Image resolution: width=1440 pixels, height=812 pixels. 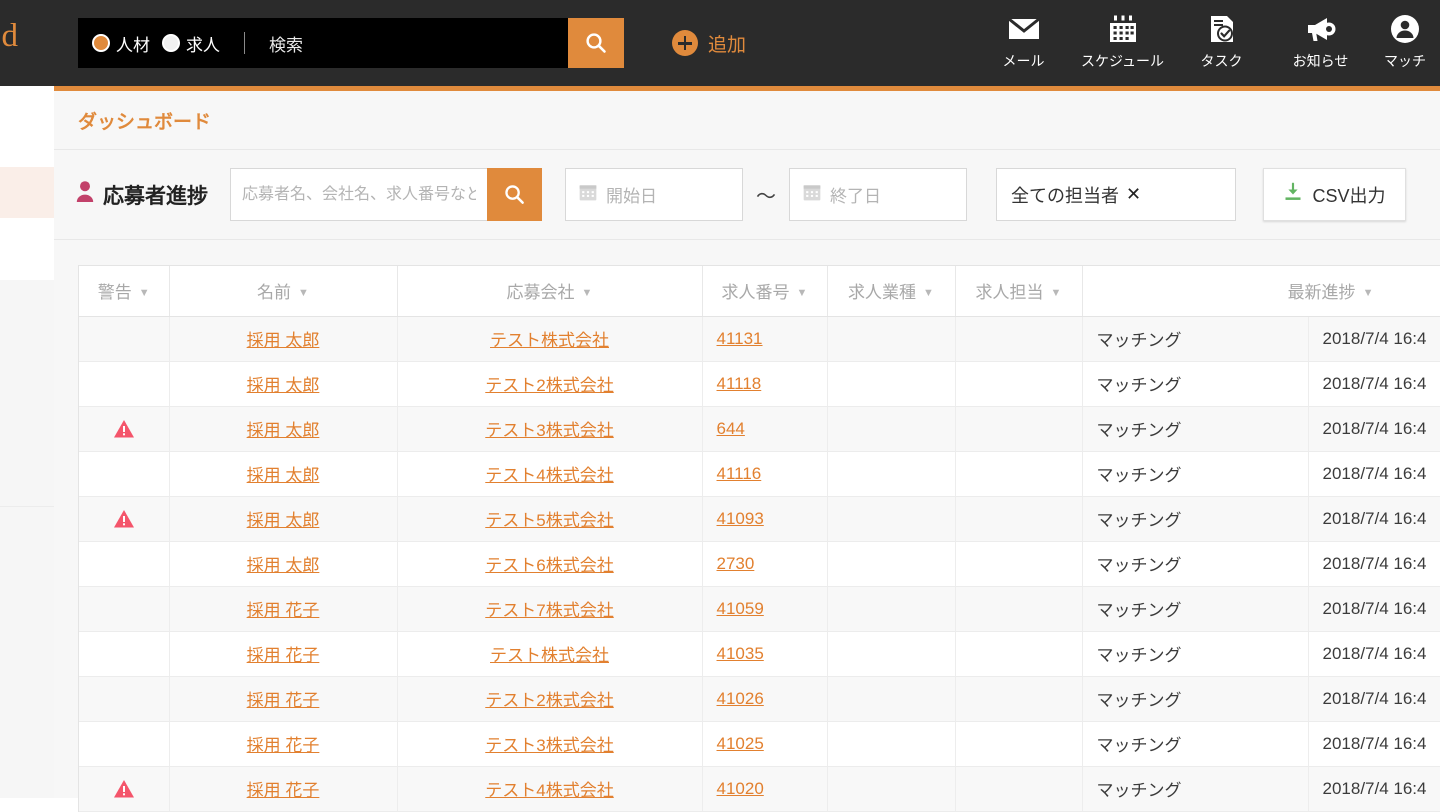 What do you see at coordinates (1320, 61) in the screenshot?
I see `nav-label-notice: お知らせ` at bounding box center [1320, 61].